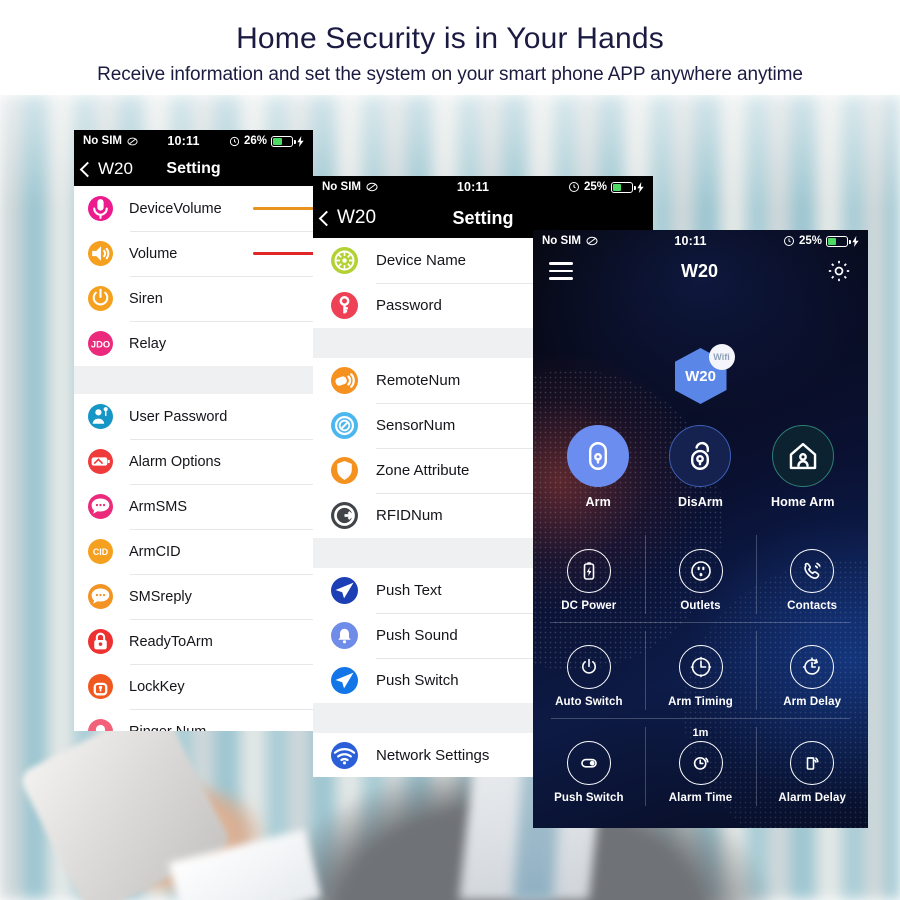 This screenshot has height=900, width=900. What do you see at coordinates (589, 670) in the screenshot?
I see `tile-auto switch: Auto Switch` at bounding box center [589, 670].